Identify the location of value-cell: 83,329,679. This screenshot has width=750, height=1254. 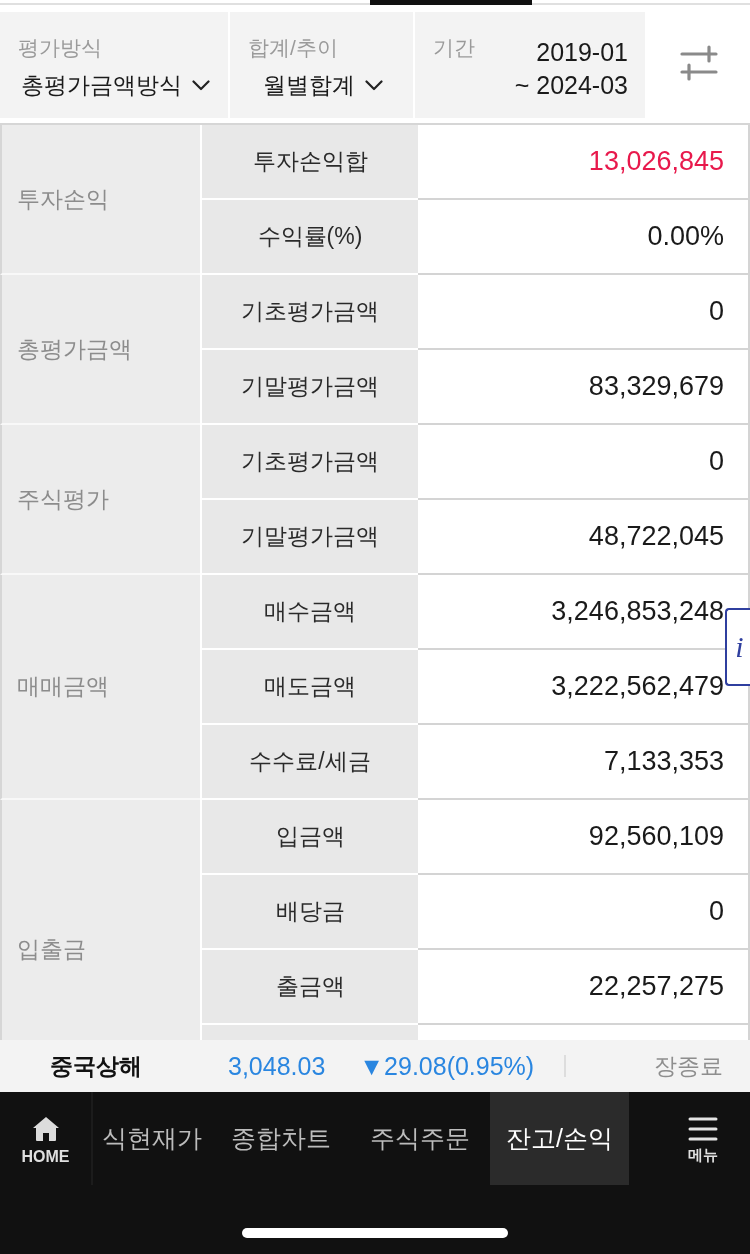
(584, 387).